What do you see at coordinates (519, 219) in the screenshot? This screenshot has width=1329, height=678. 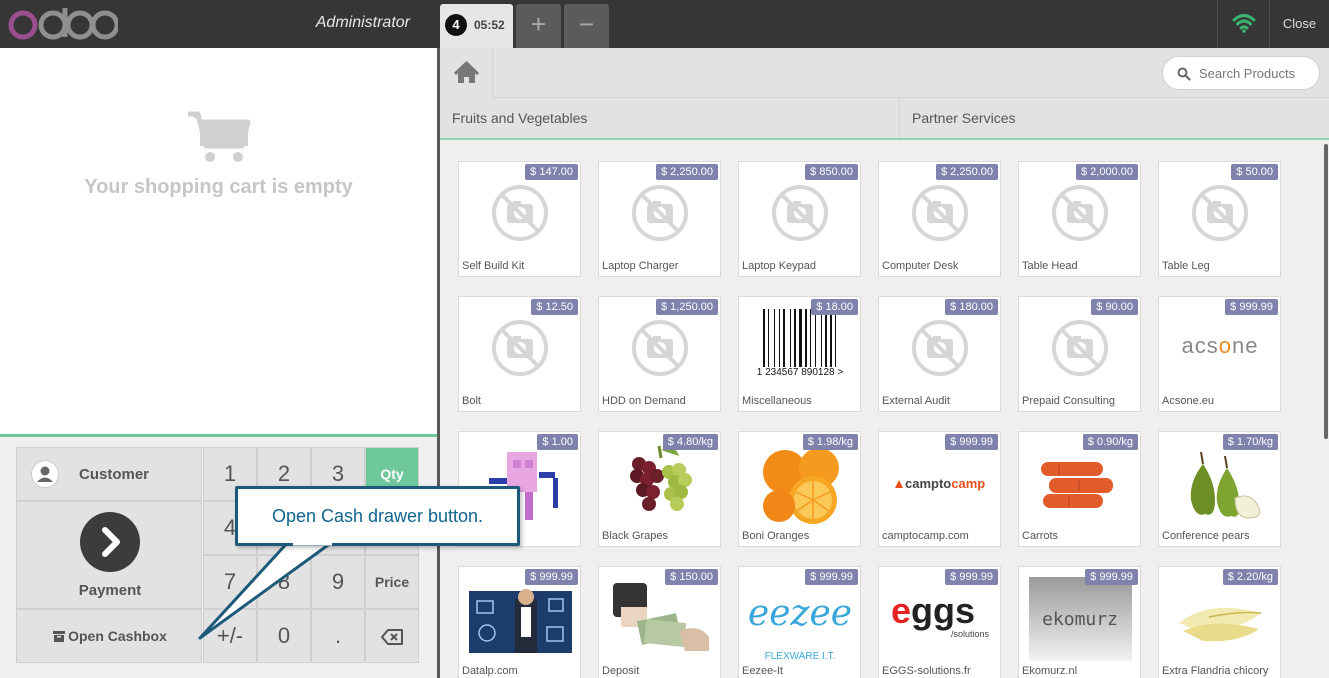 I see `product-card: $ 147.00 Self Build Kit` at bounding box center [519, 219].